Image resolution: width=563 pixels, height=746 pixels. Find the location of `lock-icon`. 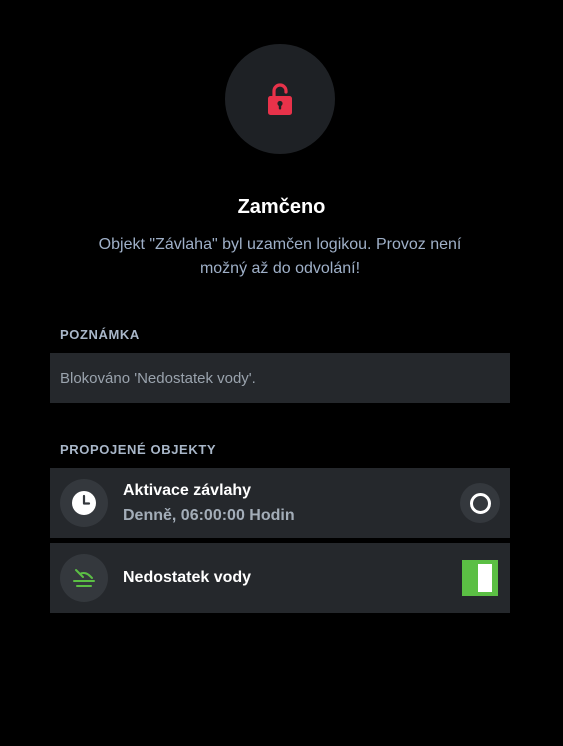

lock-icon is located at coordinates (280, 99).